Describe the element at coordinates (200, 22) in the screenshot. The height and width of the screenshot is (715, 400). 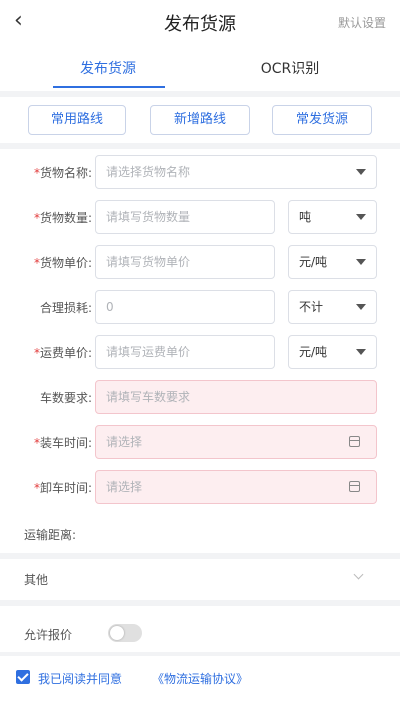
I see `app-header: ‹ 发布货源 默认设置` at that location.